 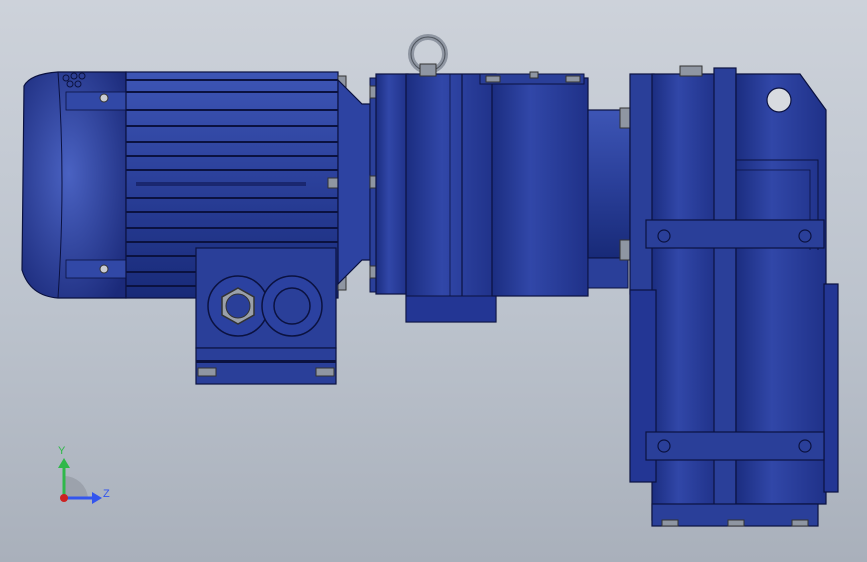 I want to click on x-axis-origin-icon, so click(x=64, y=498).